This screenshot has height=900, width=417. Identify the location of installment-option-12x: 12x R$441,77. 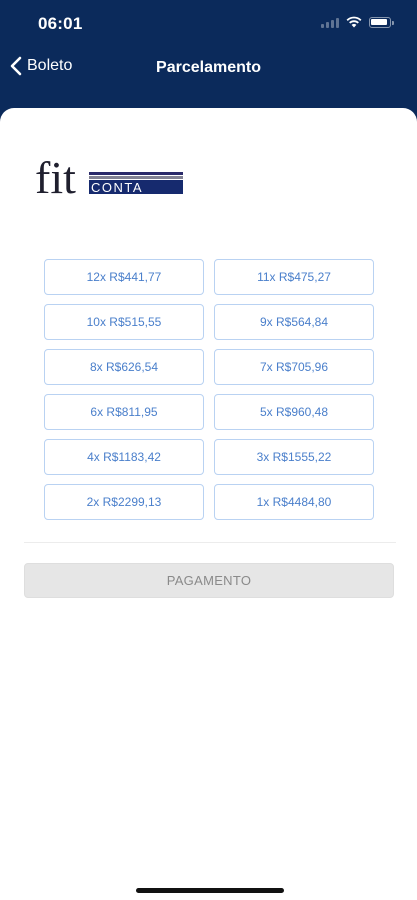
(124, 277).